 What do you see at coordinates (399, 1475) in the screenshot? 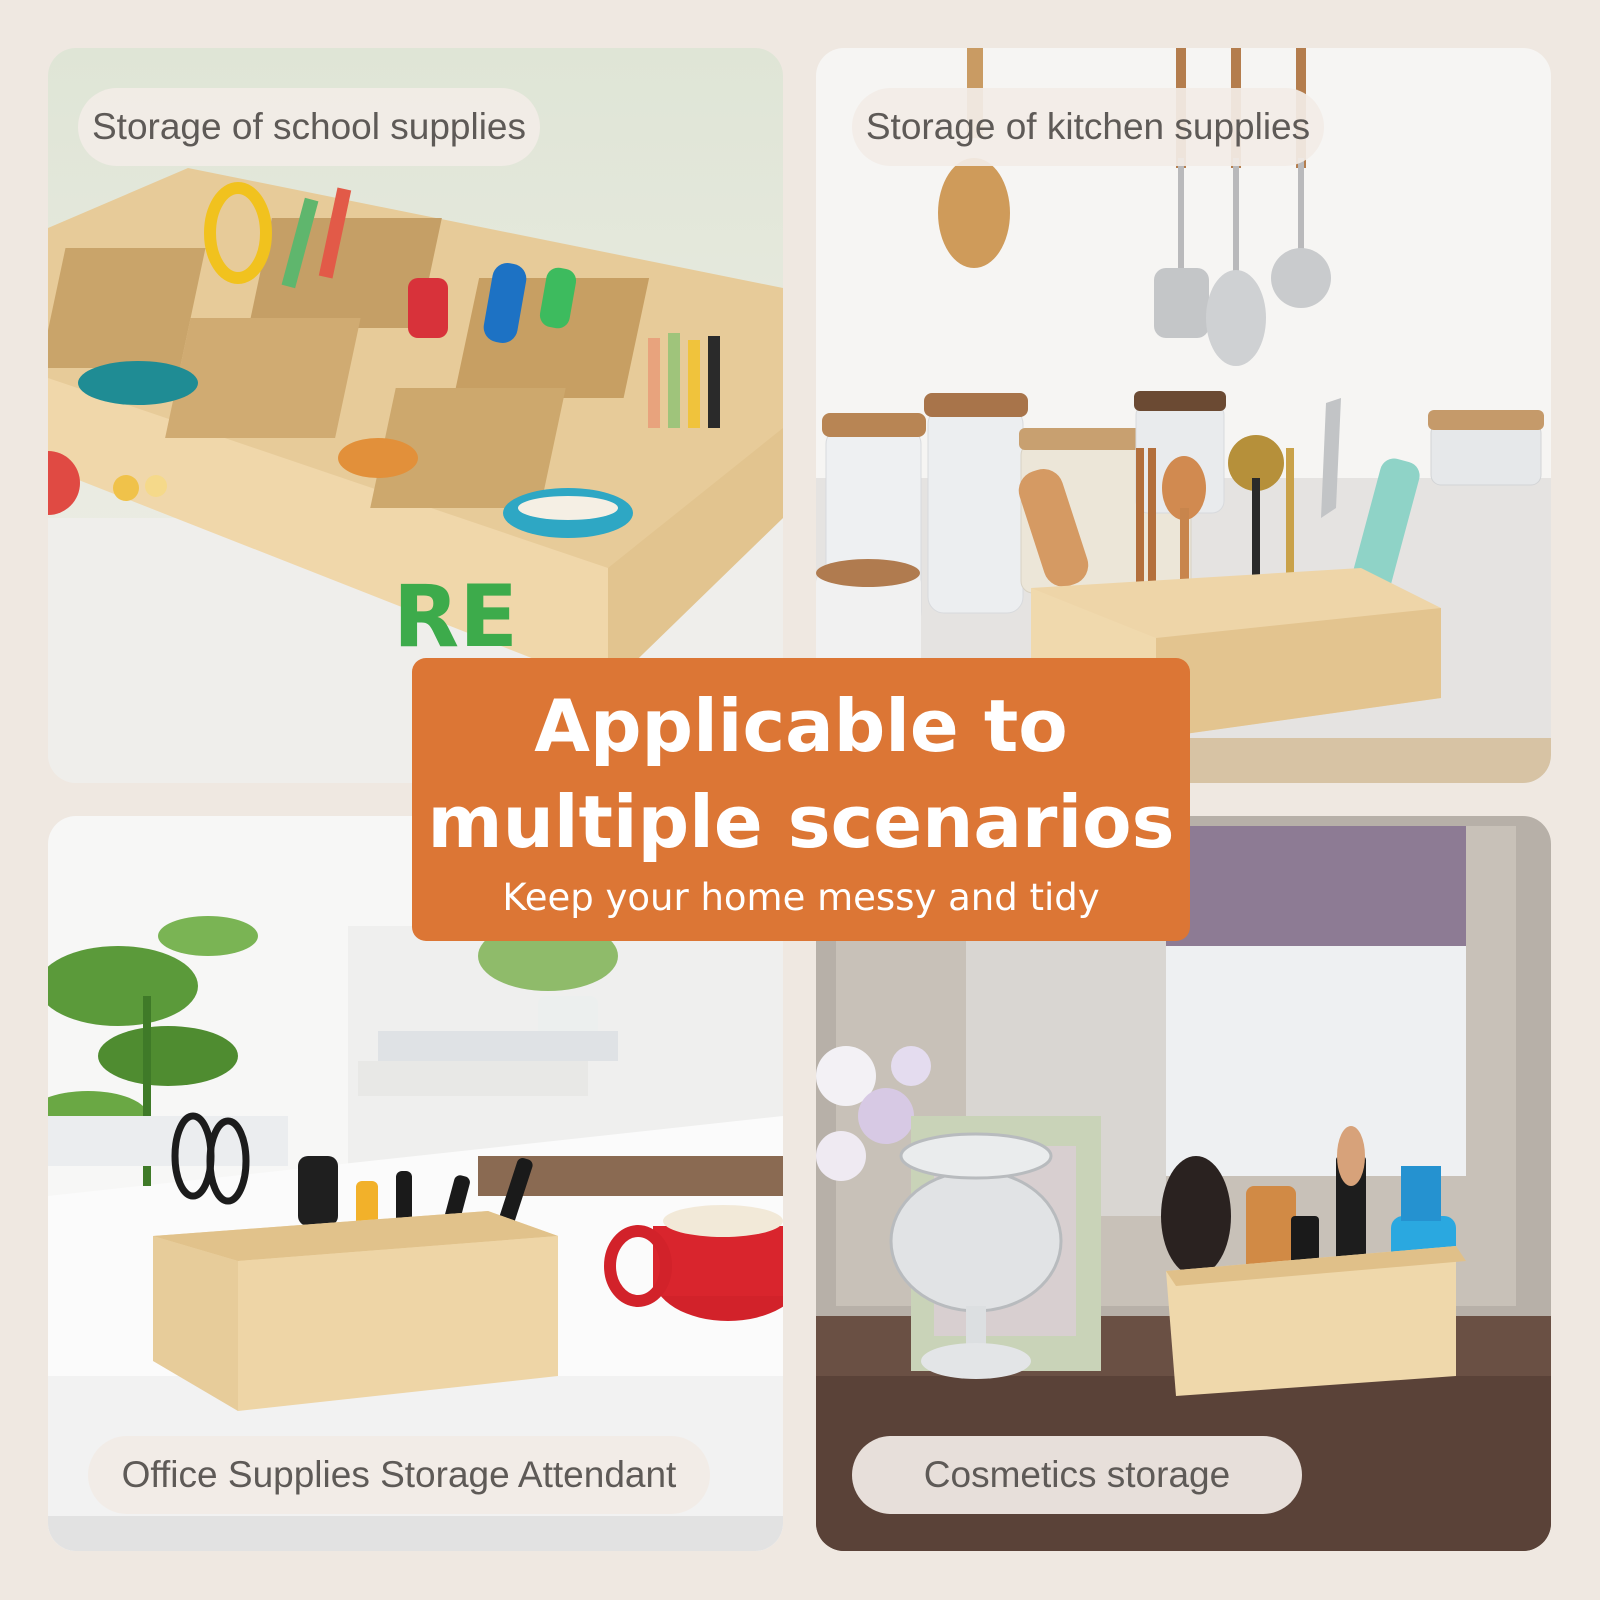
I see `caption-office-supplies: Office Supplies Storage Attendant` at bounding box center [399, 1475].